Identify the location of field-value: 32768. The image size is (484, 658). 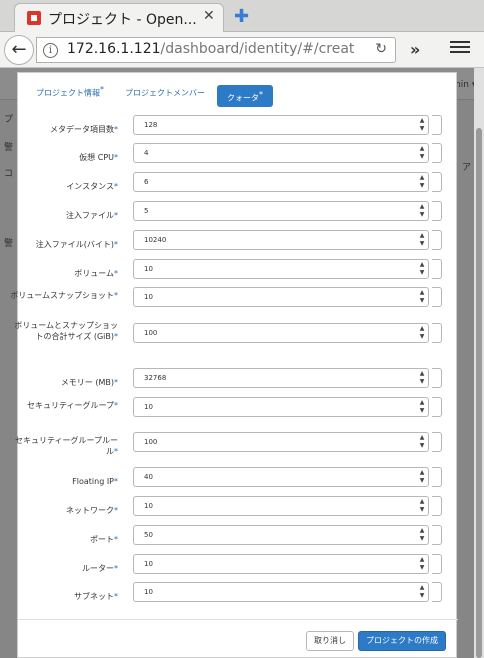
(155, 378).